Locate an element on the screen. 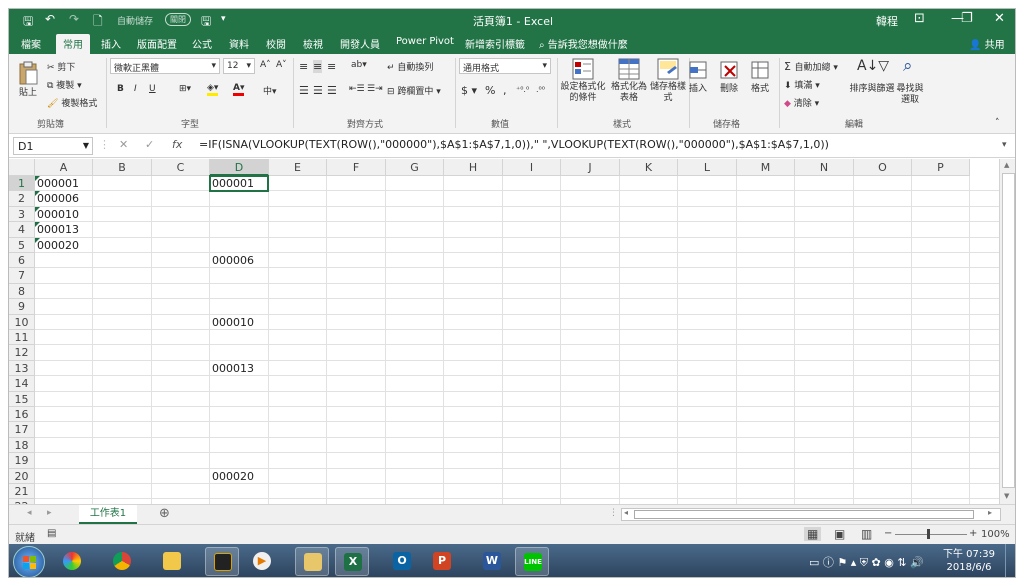 The height and width of the screenshot is (586, 1024). tab-insert: 插入 is located at coordinates (111, 43).